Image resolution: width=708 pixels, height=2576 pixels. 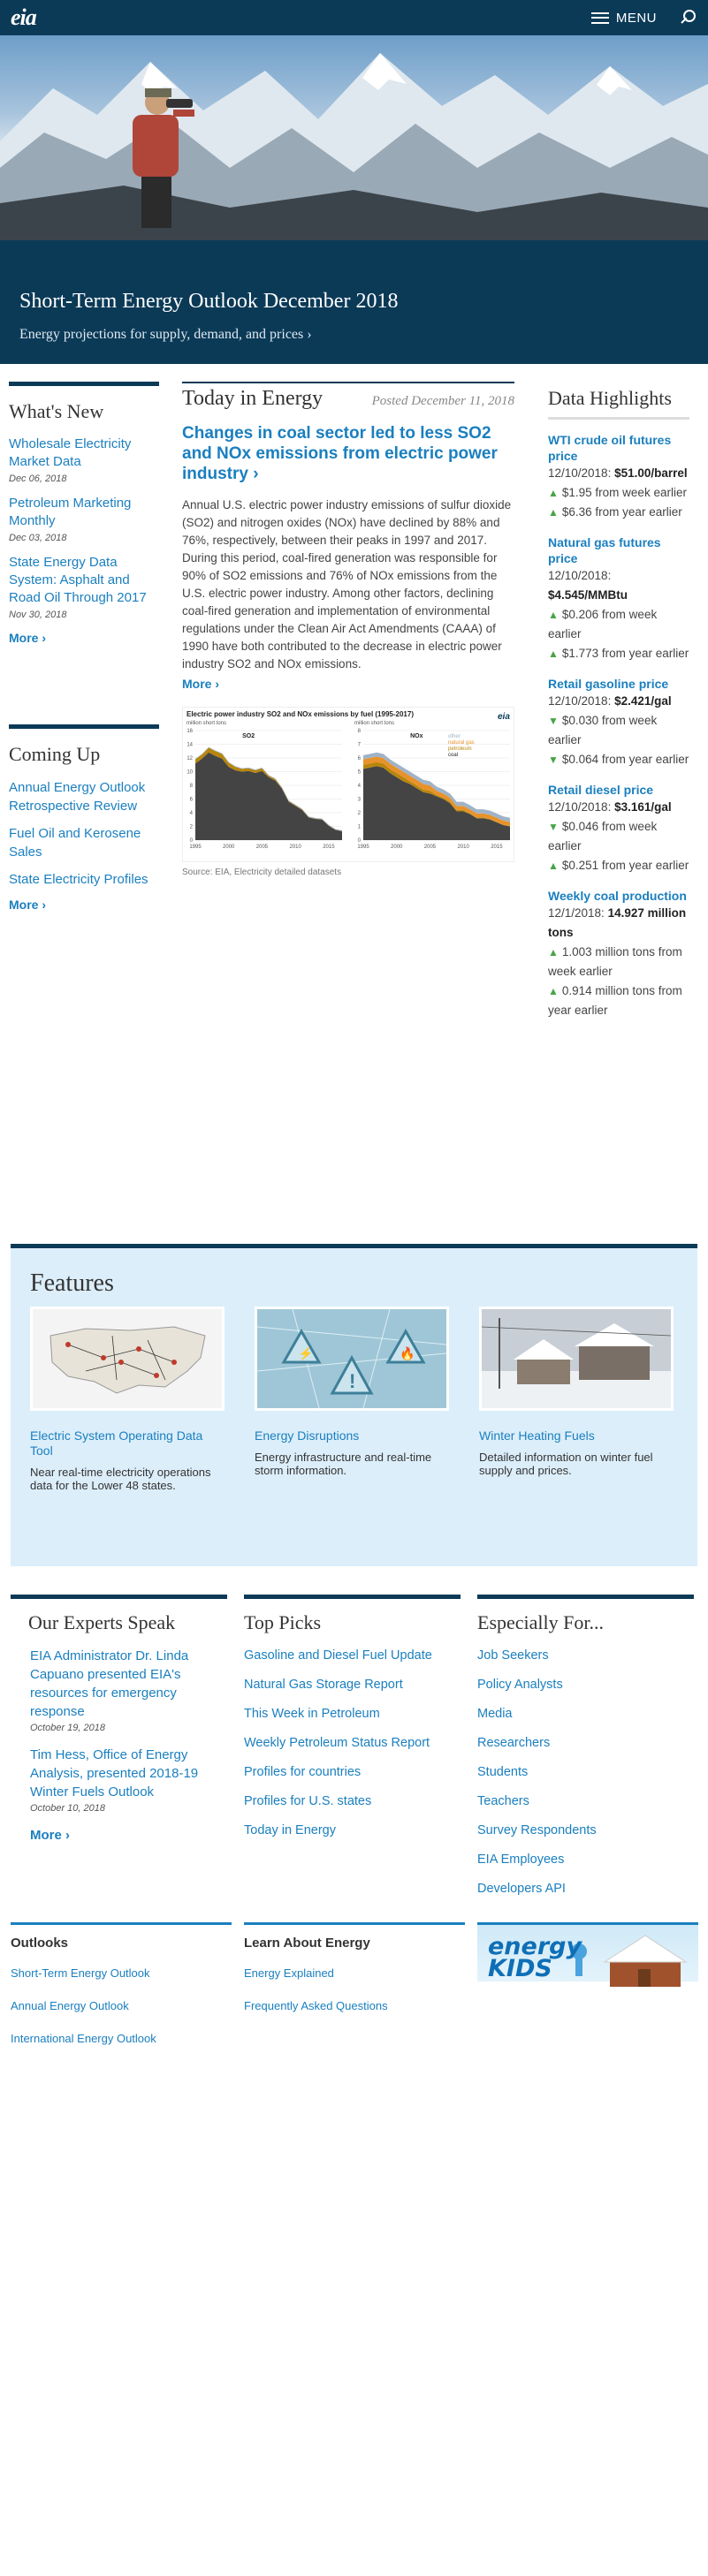 I want to click on data-highlight-line: ▲ $1.95 from week earlier, so click(x=619, y=493).